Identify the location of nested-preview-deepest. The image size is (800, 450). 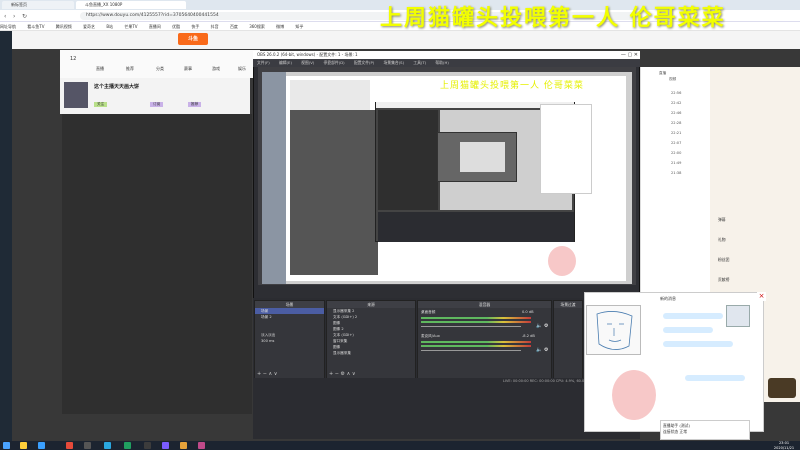
(482, 157).